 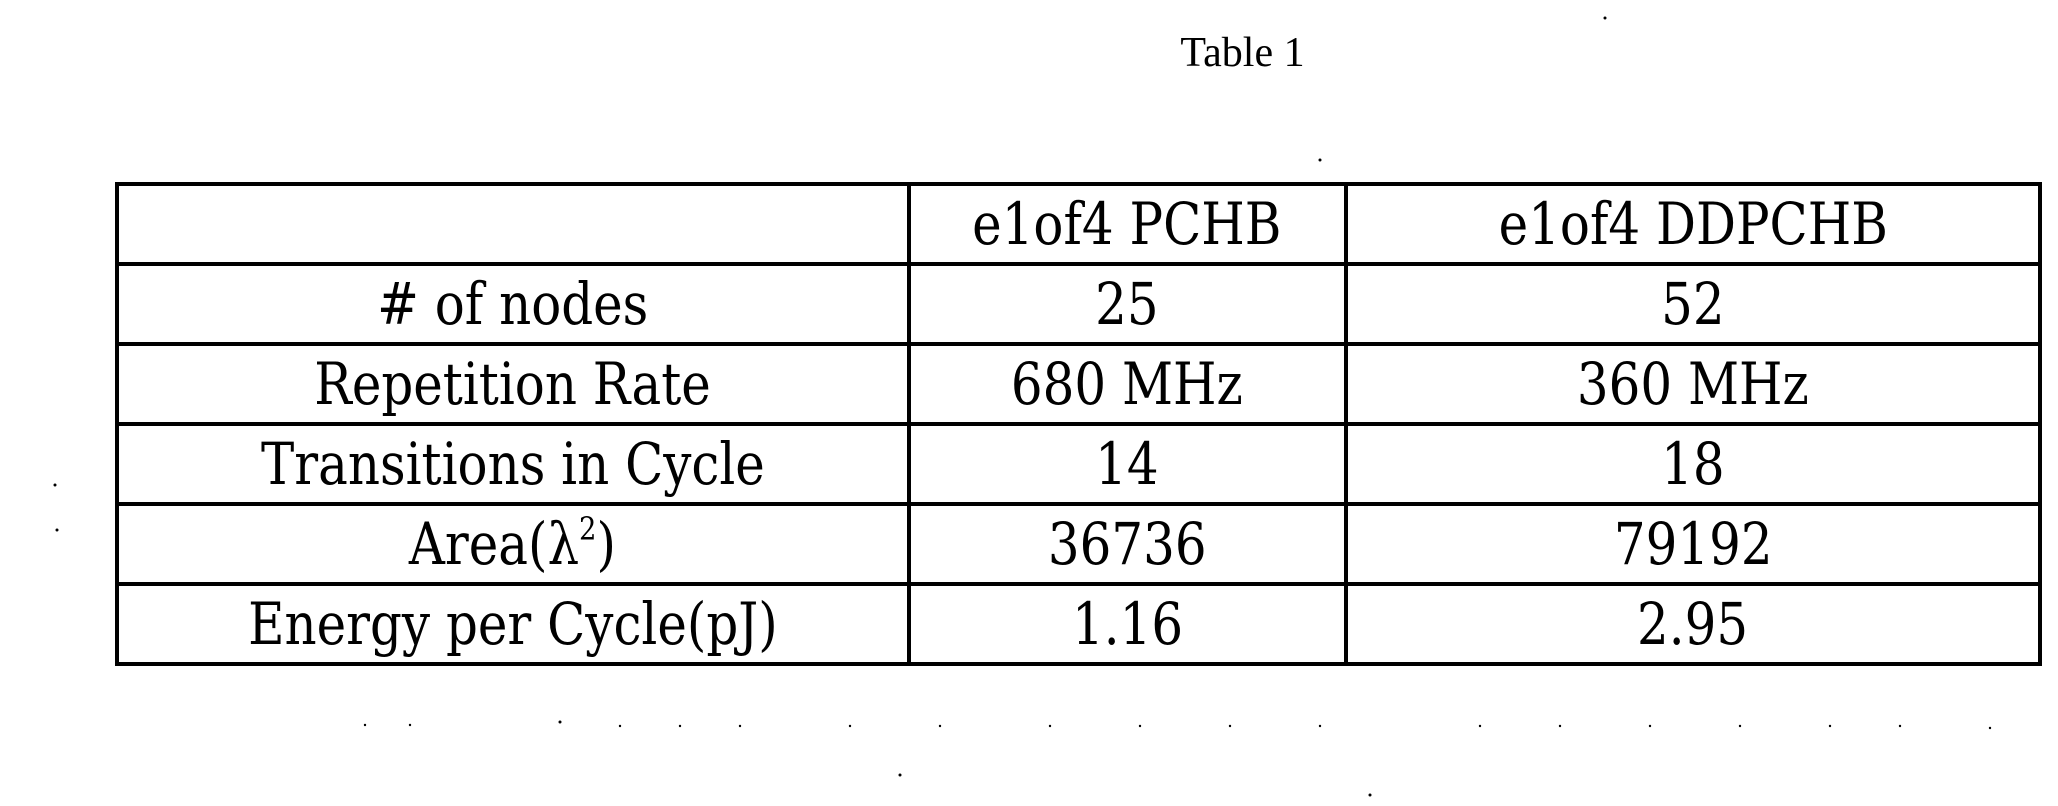 I want to click on value-cell: 52, so click(x=1693, y=304).